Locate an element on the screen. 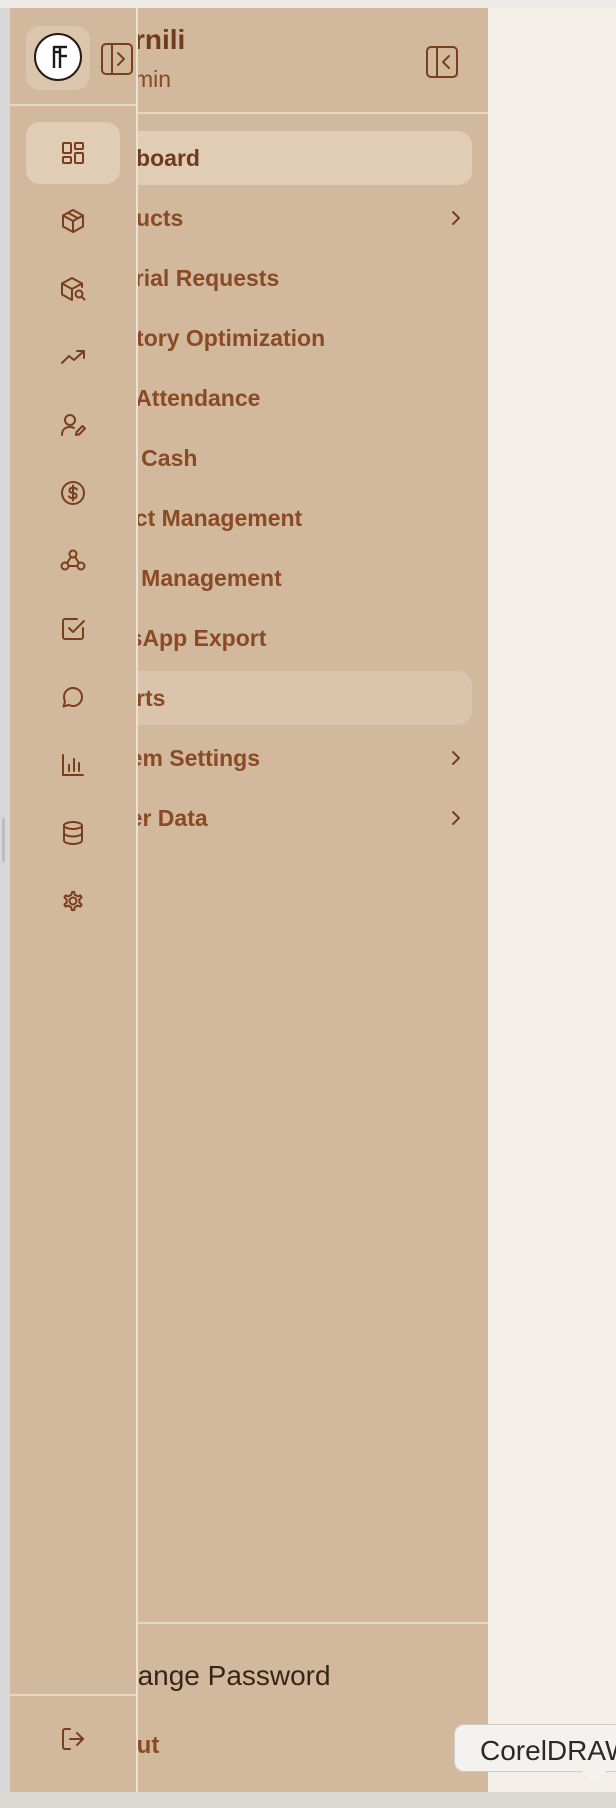 Image resolution: width=616 pixels, height=1808 pixels. brand-role: min is located at coordinates (153, 79).